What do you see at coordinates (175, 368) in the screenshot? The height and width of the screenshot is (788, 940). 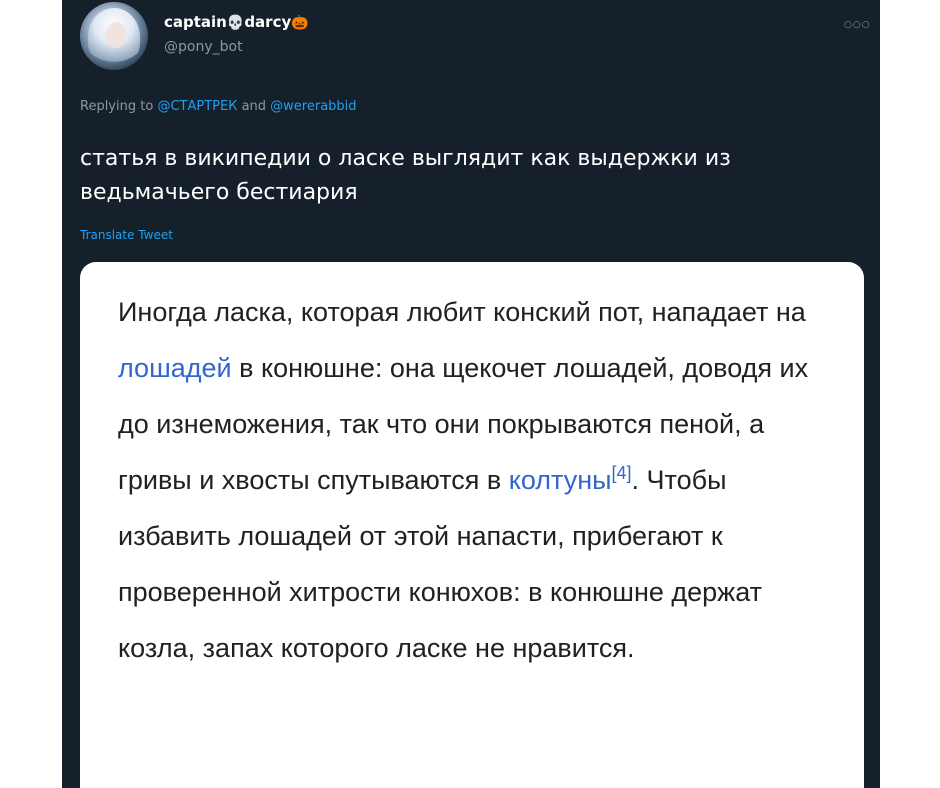 I see `horses-link: лошадей` at bounding box center [175, 368].